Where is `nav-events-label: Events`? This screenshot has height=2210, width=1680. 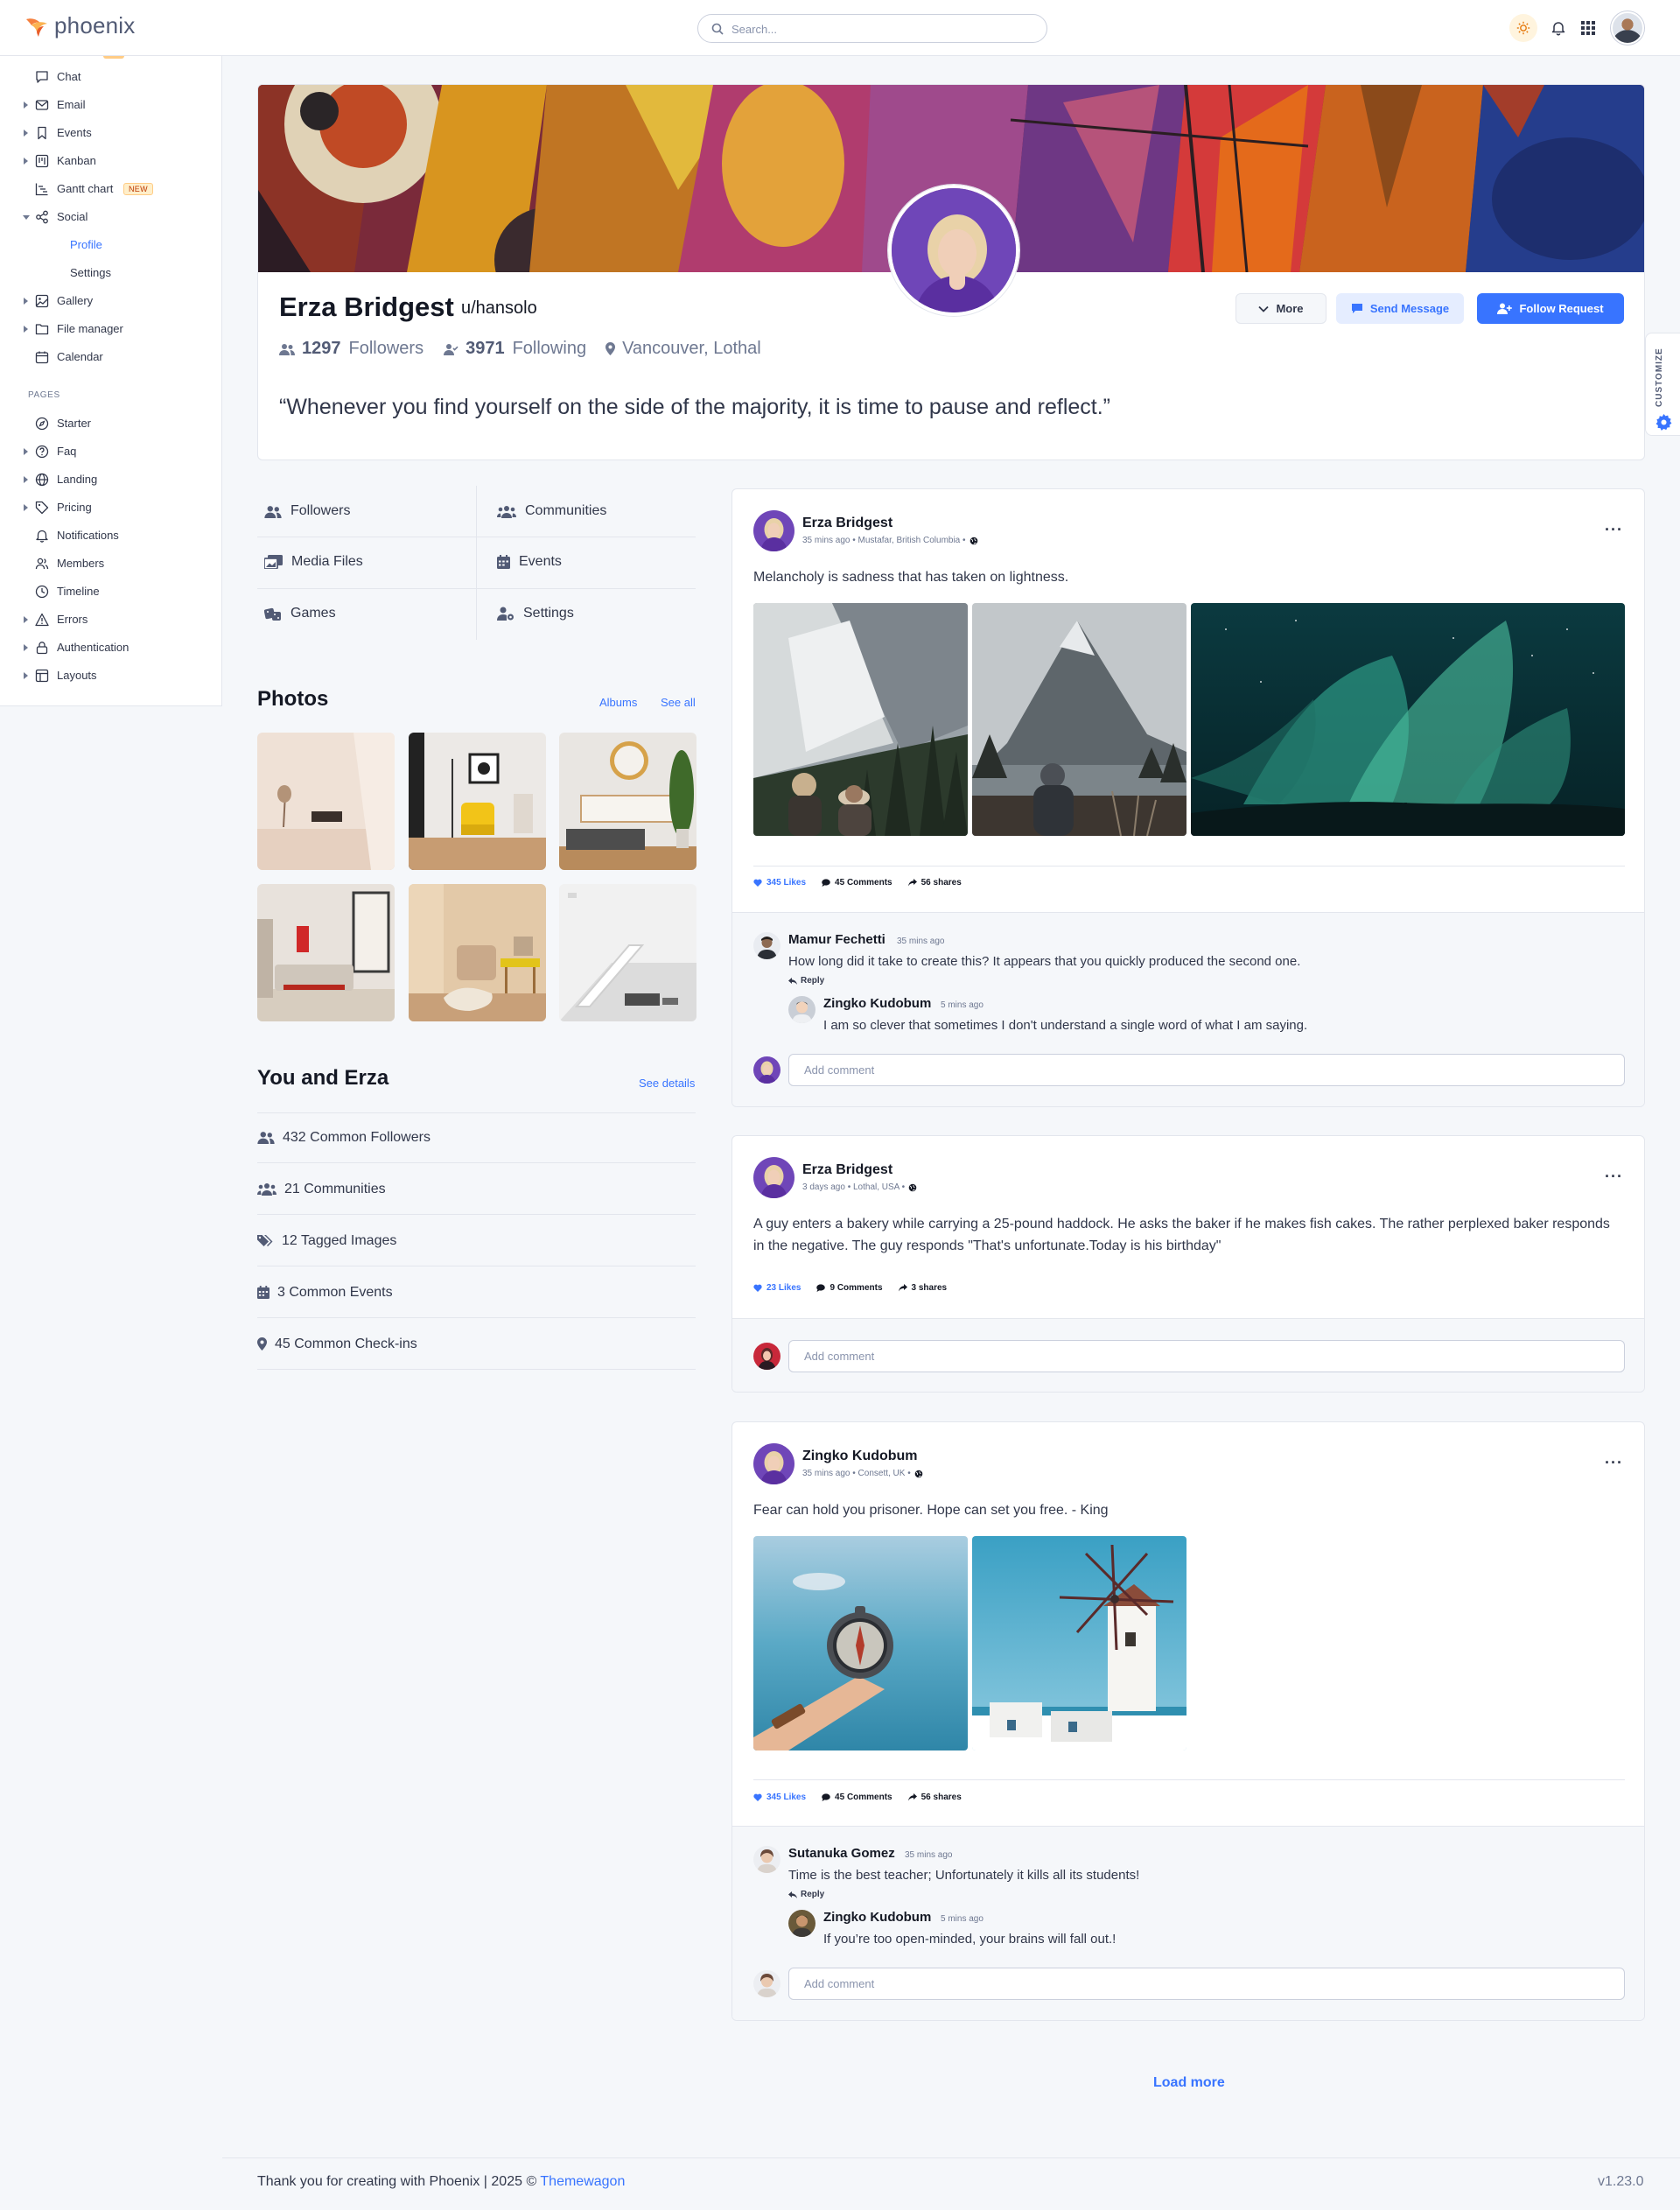
nav-events-label: Events is located at coordinates (540, 561).